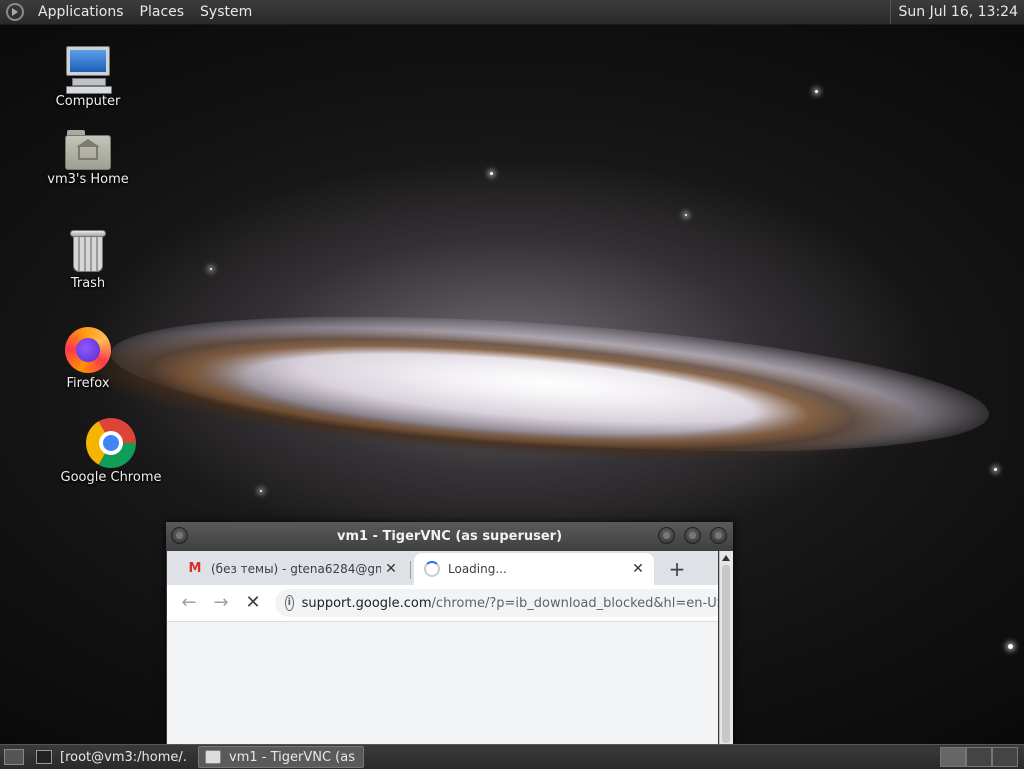  Describe the element at coordinates (367, 603) in the screenshot. I see `url-host: support.google.com` at that location.